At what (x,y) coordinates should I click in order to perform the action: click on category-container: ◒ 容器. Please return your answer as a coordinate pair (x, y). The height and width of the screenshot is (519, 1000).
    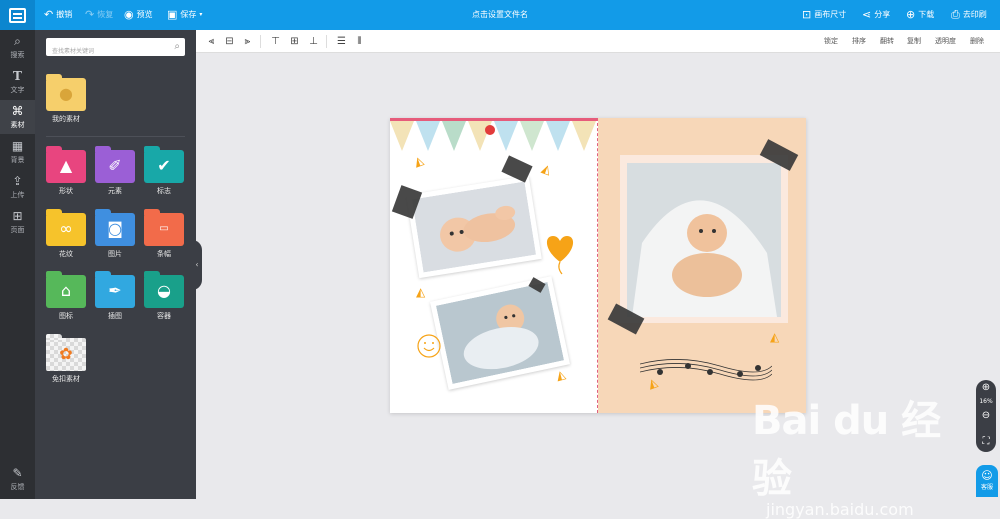
    Looking at the image, I should click on (164, 296).